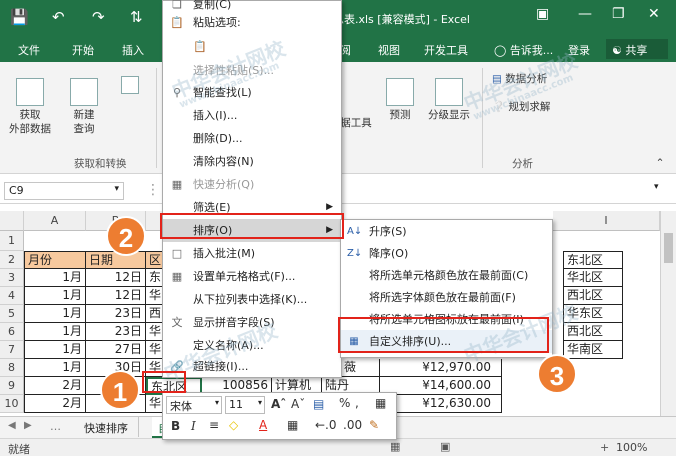 Image resolution: width=676 pixels, height=457 pixels. I want to click on solver-button: ❔ 规划求解, so click(532, 107).